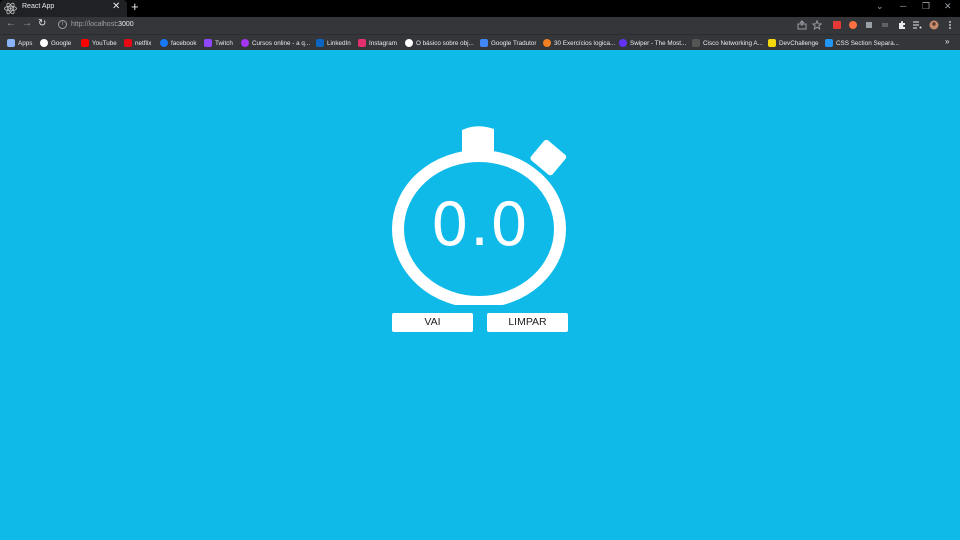  What do you see at coordinates (880, 6) in the screenshot?
I see `tab-search-chevron-icon: ⌄` at bounding box center [880, 6].